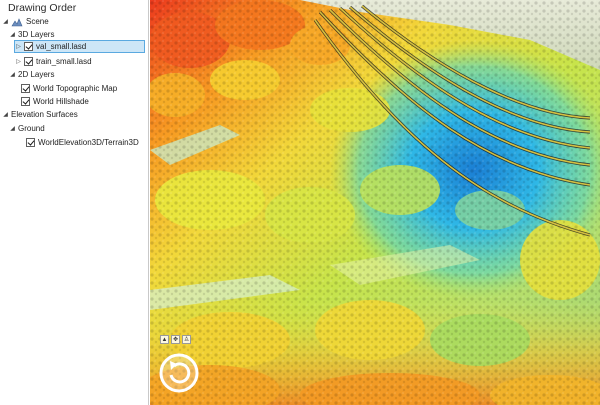 This screenshot has width=600, height=405. What do you see at coordinates (64, 61) in the screenshot?
I see `layer-label: train_small.lasd` at bounding box center [64, 61].